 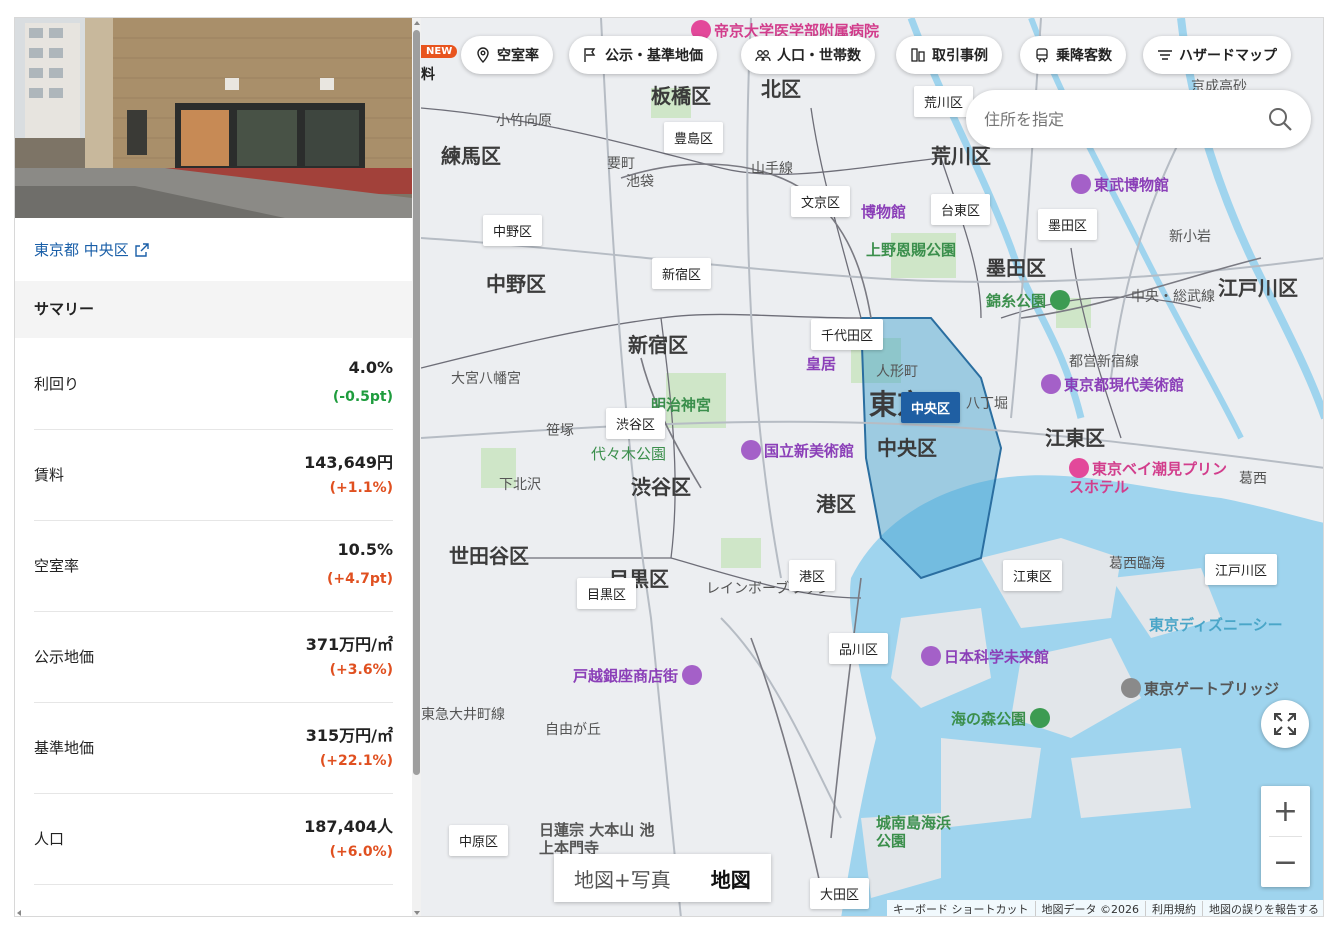 I want to click on street-view-image, so click(x=213, y=118).